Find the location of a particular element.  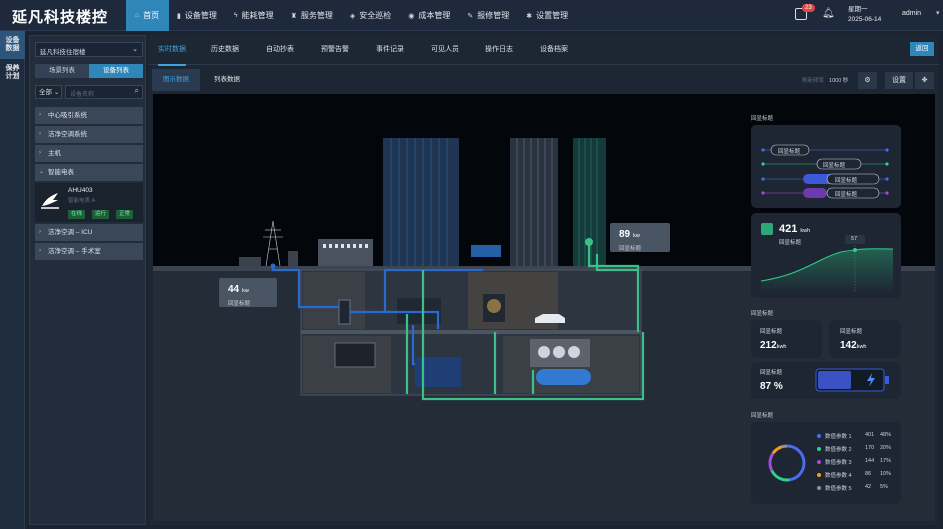

tab-events: 事件记录 is located at coordinates (390, 50).